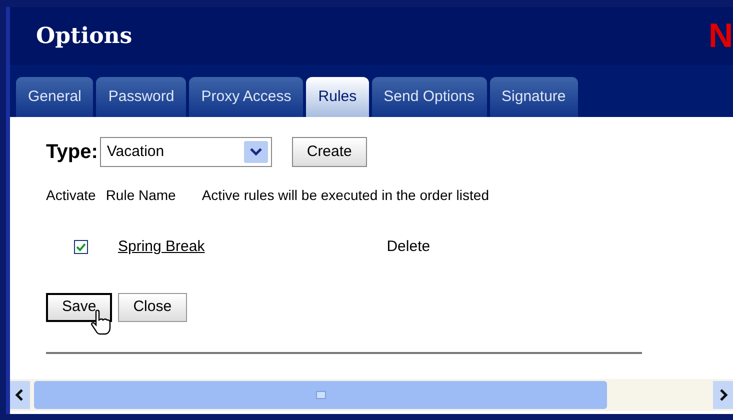 Image resolution: width=733 pixels, height=420 pixels. Describe the element at coordinates (71, 195) in the screenshot. I see `column-header: Activate` at that location.